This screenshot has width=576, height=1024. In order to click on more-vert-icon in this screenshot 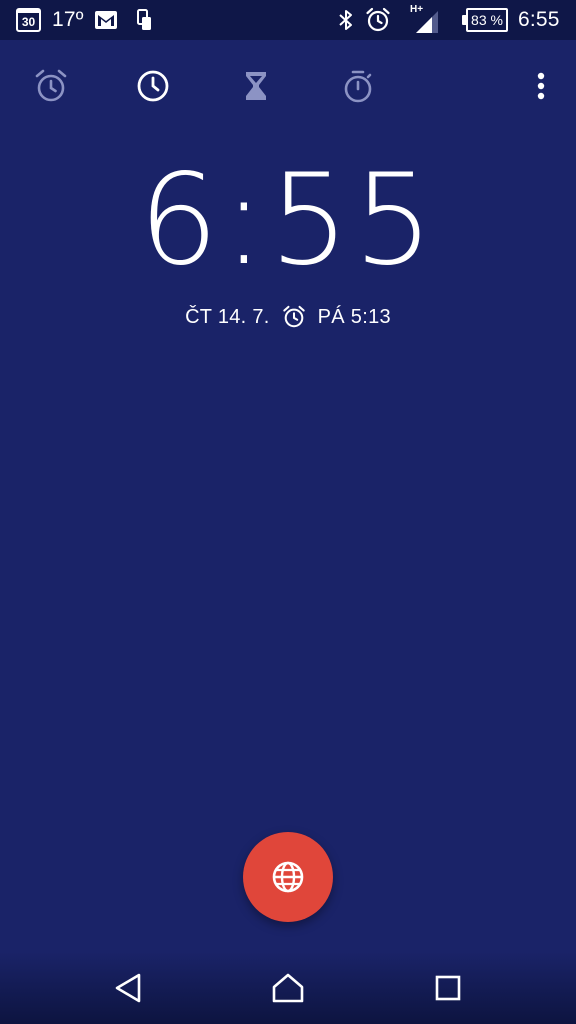, I will do `click(541, 86)`.